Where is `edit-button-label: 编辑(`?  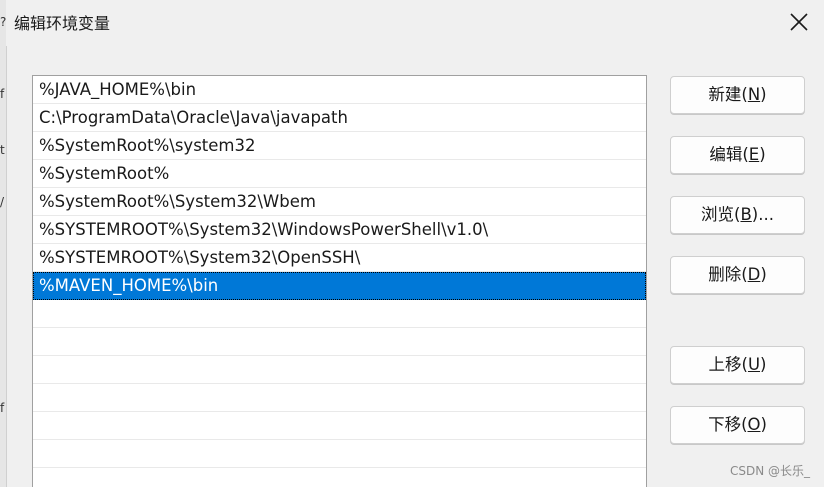
edit-button-label: 编辑( is located at coordinates (729, 154).